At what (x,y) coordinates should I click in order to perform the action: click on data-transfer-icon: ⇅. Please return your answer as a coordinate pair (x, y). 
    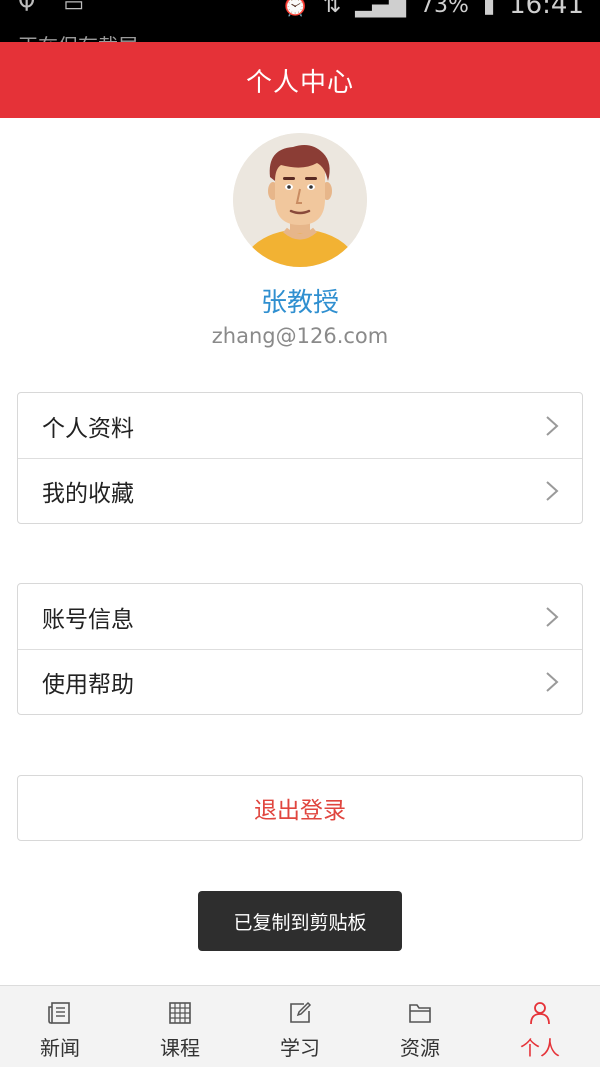
    Looking at the image, I should click on (332, 9).